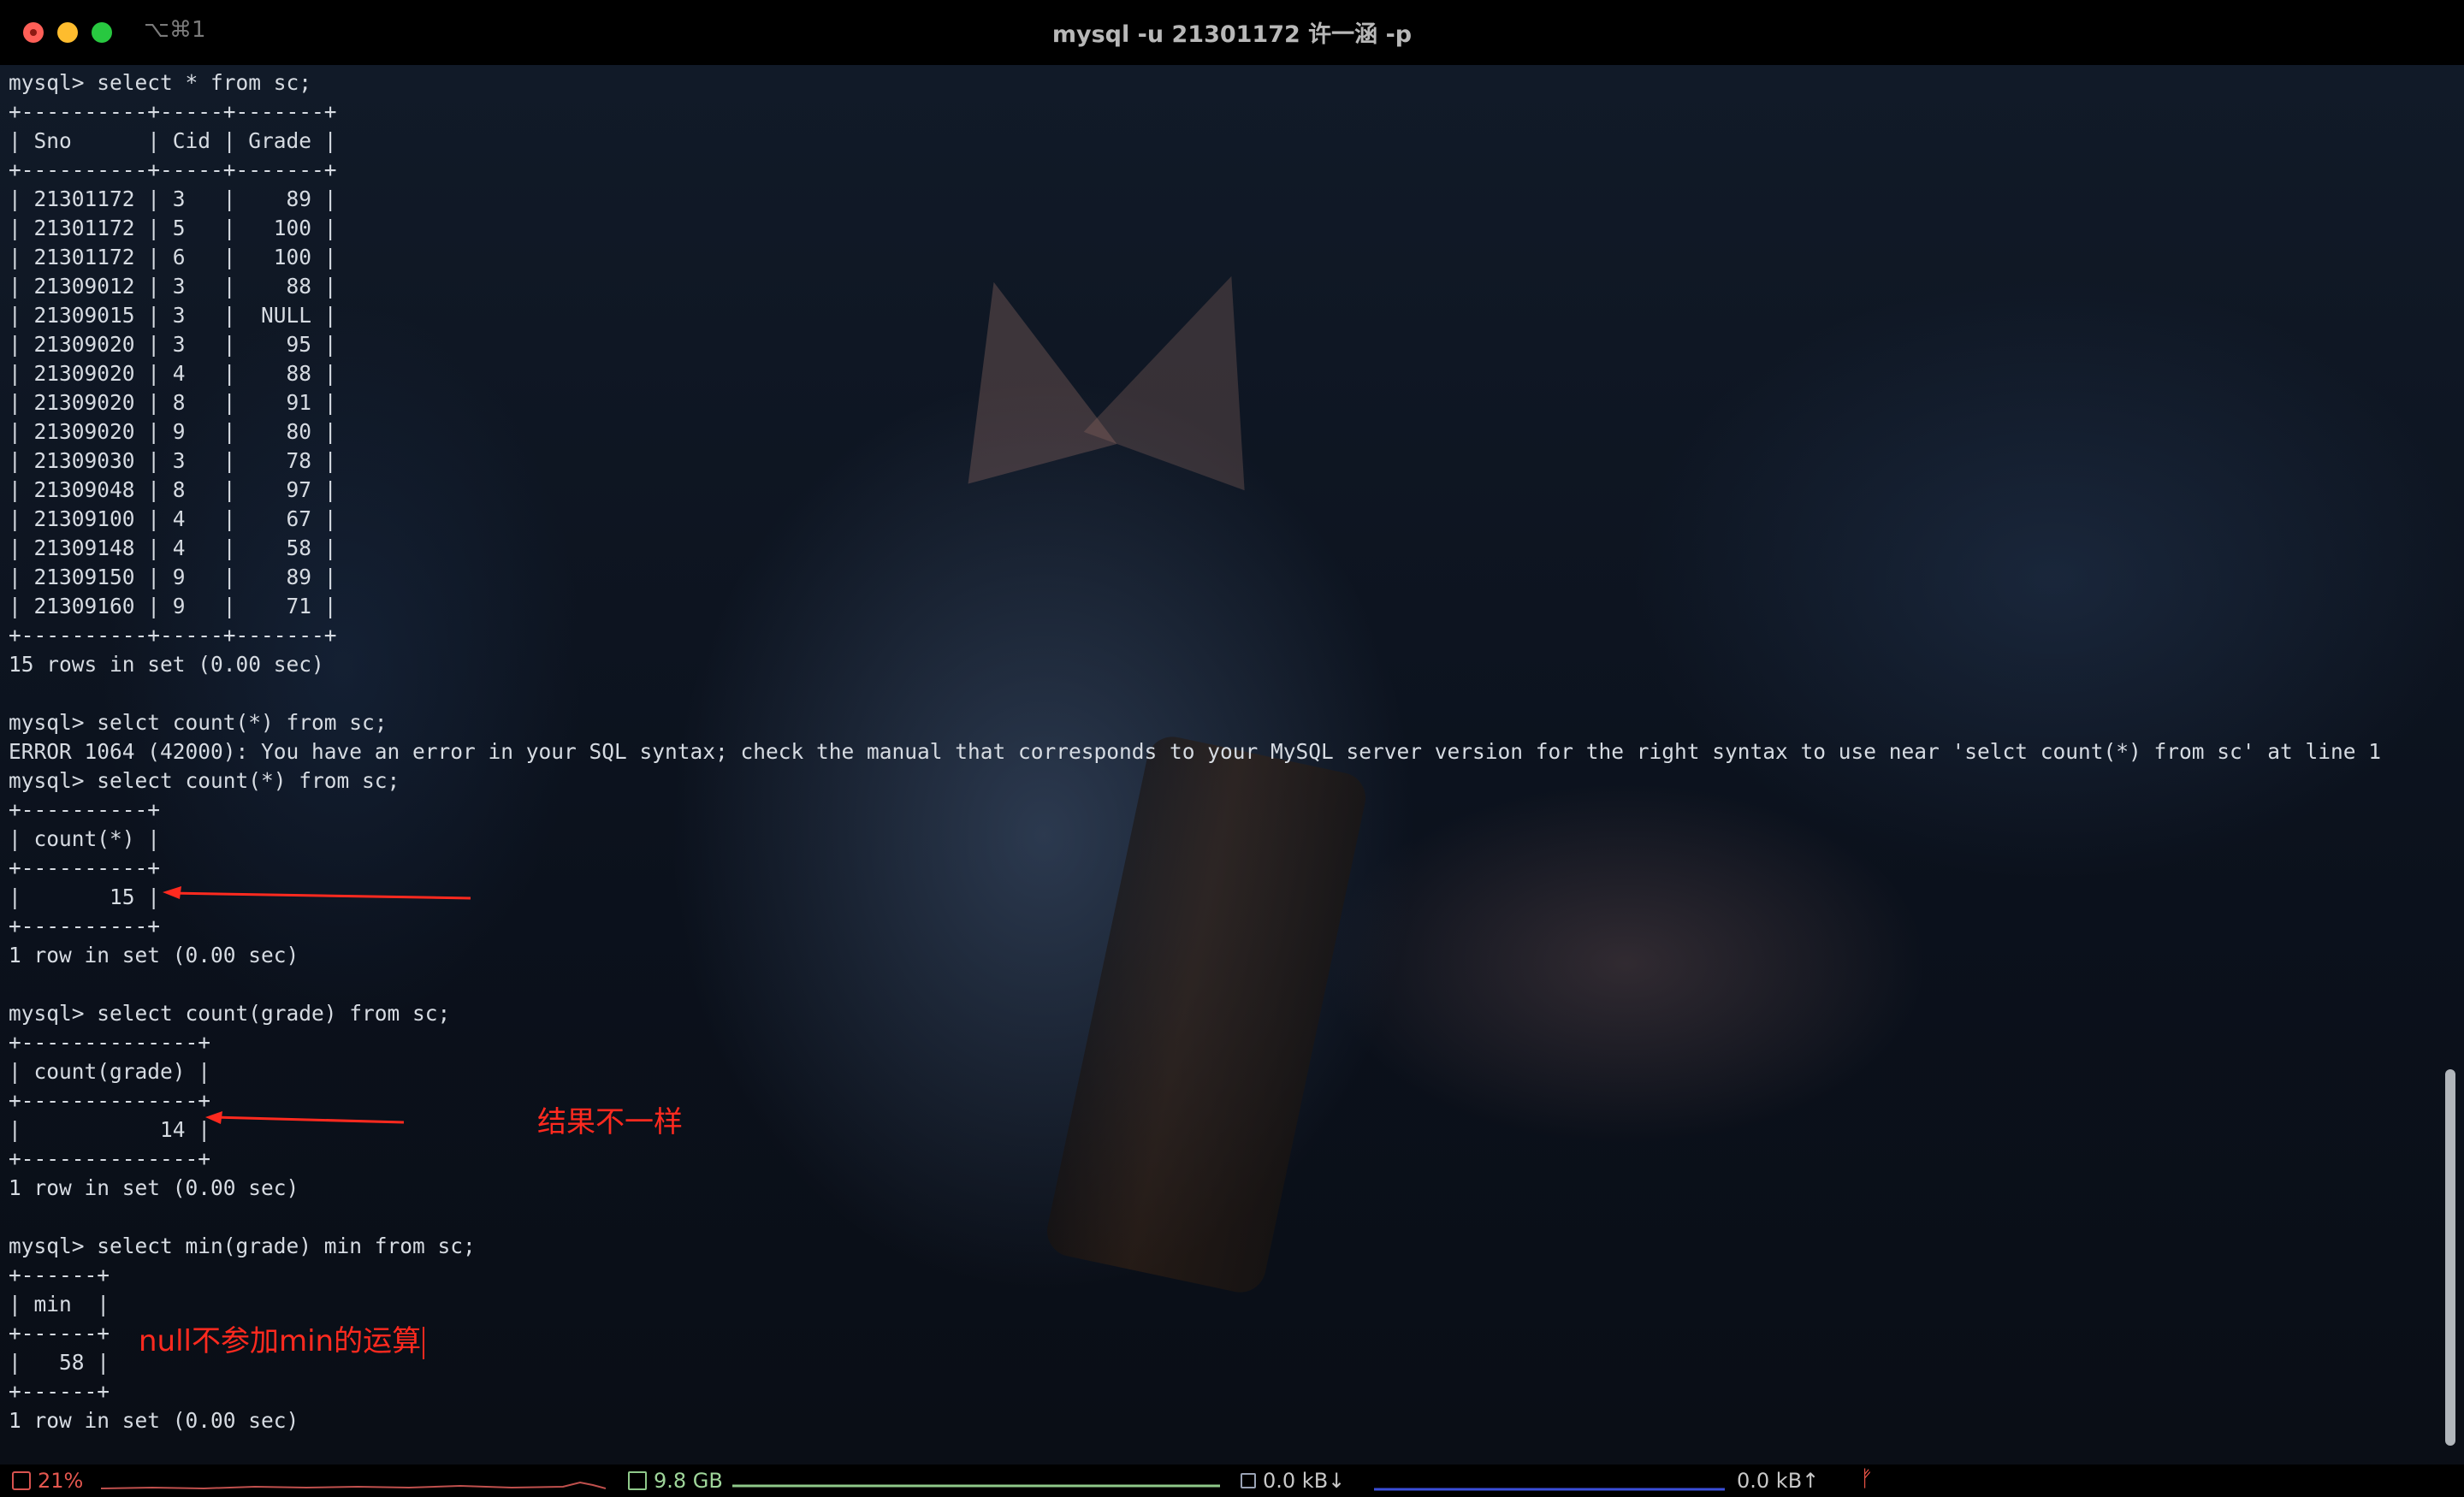  What do you see at coordinates (21, 1480) in the screenshot?
I see `cpu-icon` at bounding box center [21, 1480].